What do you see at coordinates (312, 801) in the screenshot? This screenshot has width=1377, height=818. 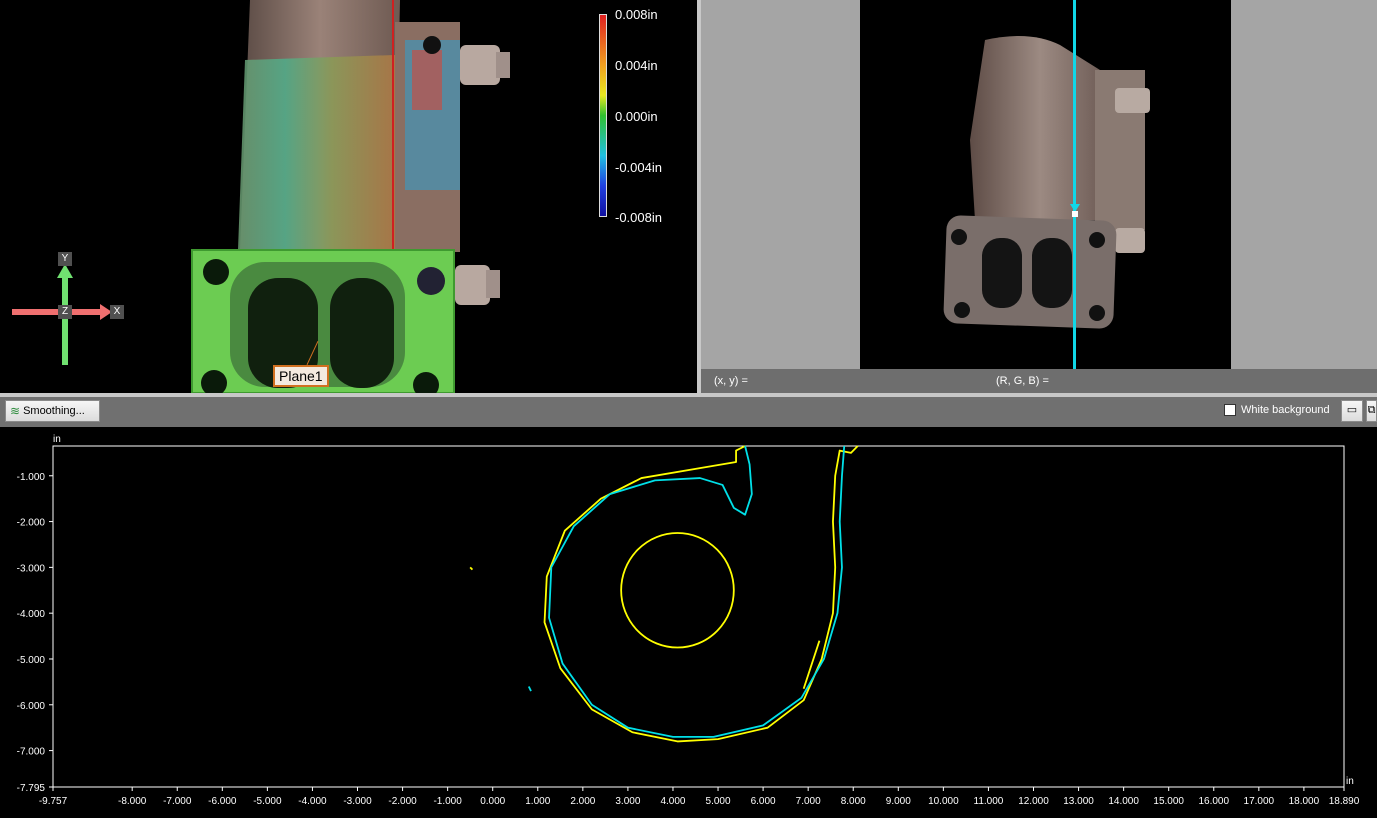 I see `x-tick-label: -4.000` at bounding box center [312, 801].